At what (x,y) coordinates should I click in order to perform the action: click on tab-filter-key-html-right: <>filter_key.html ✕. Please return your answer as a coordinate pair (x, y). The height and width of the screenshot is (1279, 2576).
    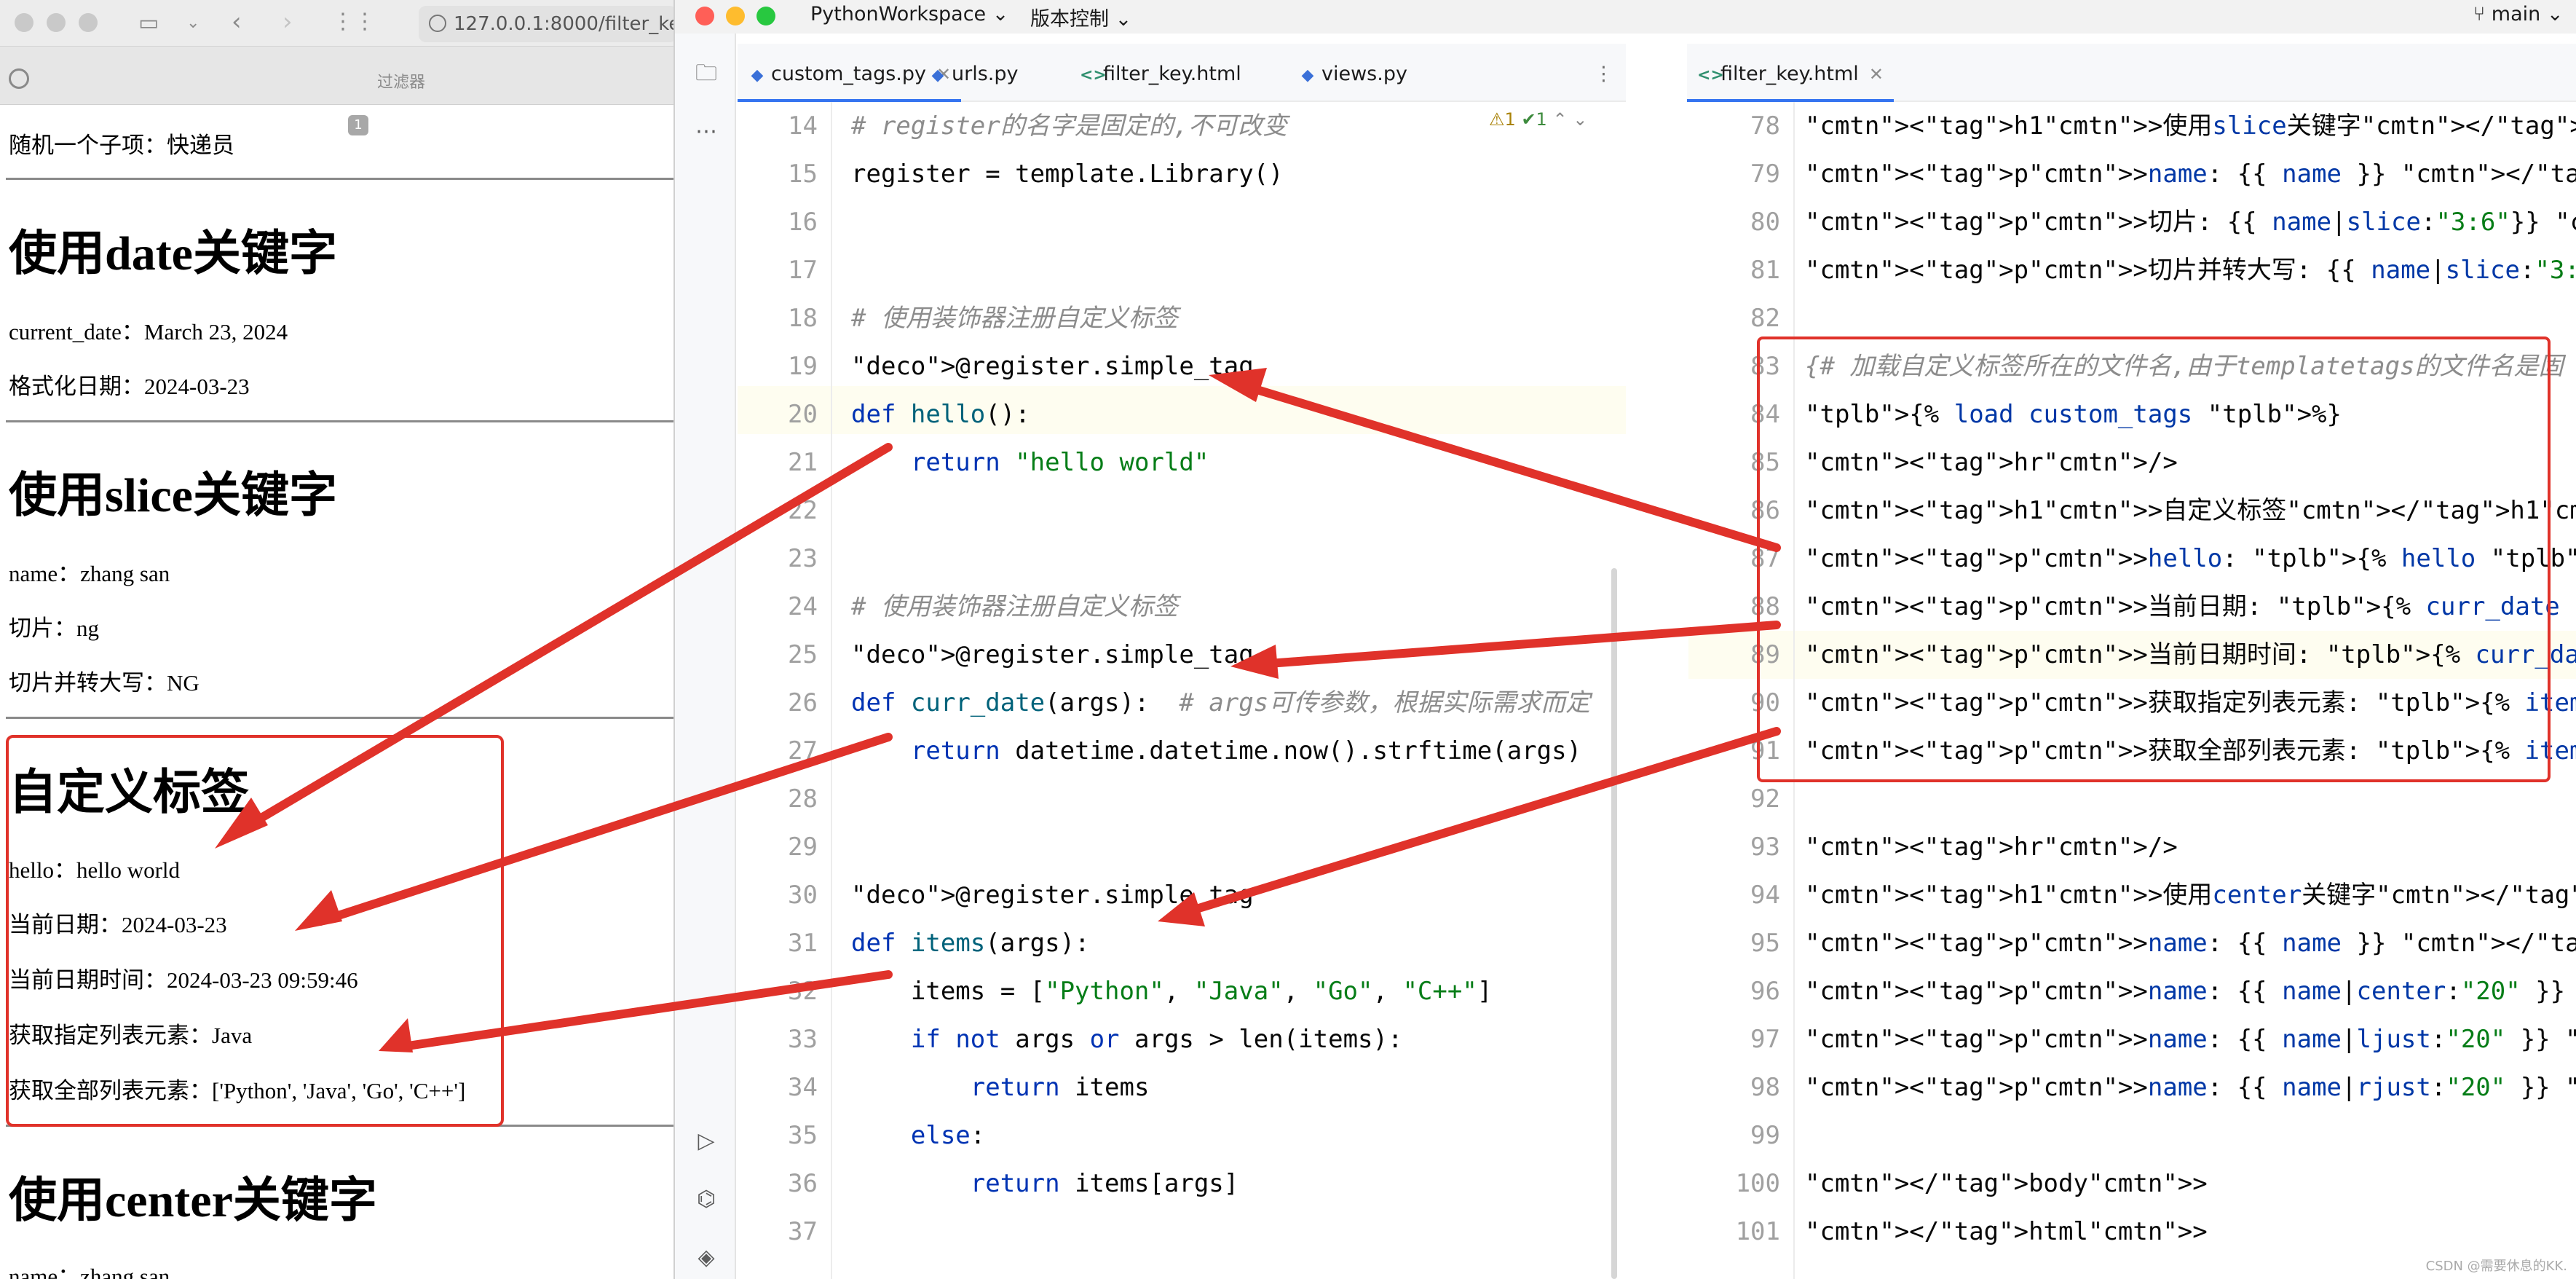
    Looking at the image, I should click on (1790, 80).